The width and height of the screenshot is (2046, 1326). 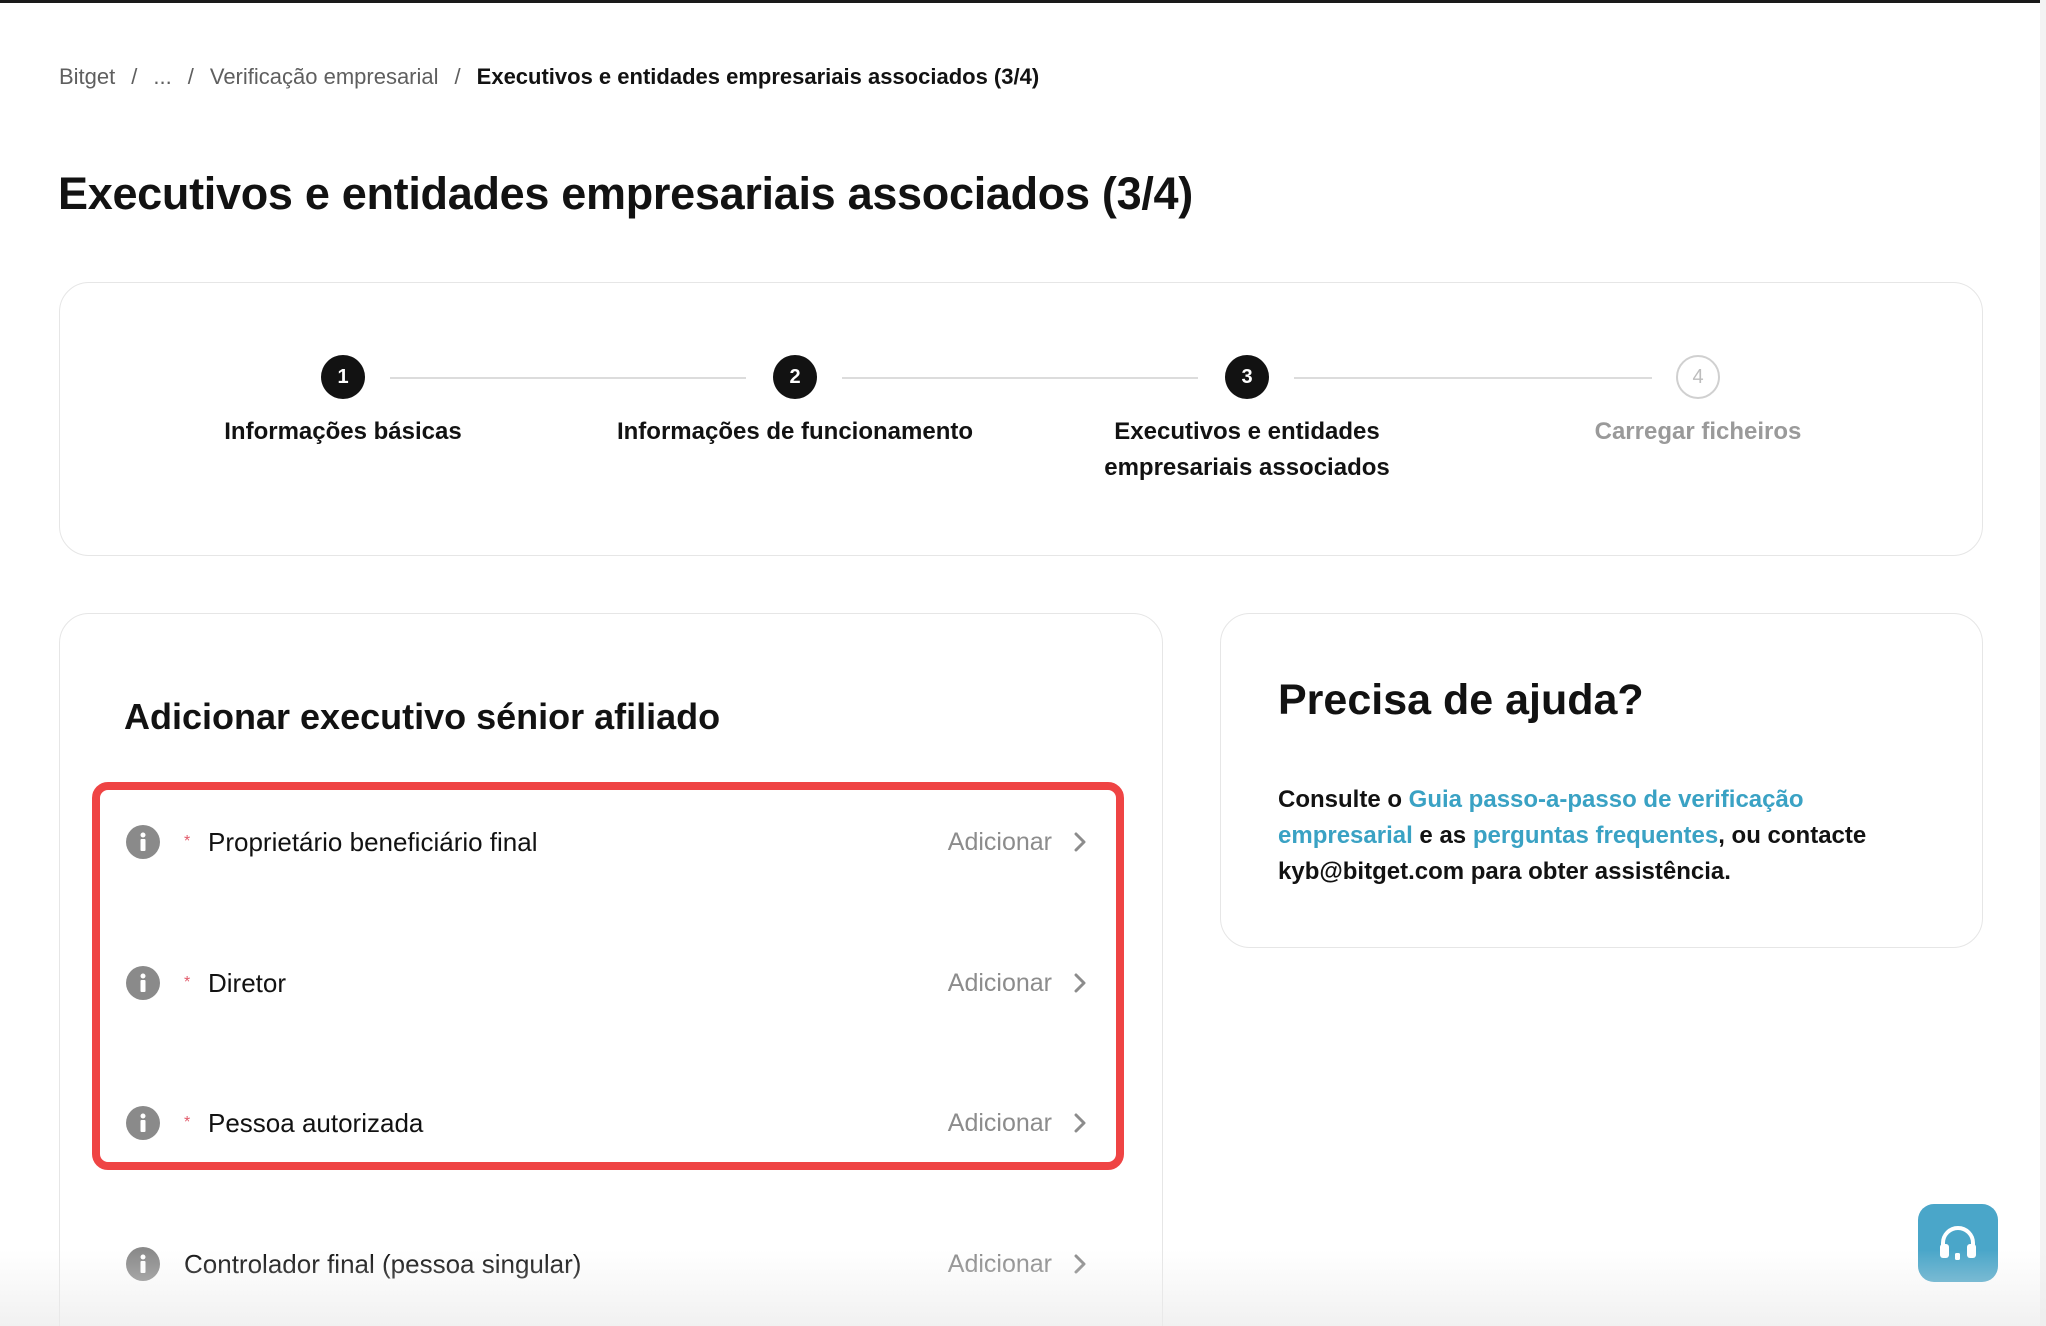 What do you see at coordinates (795, 431) in the screenshot?
I see `step-2-label: Informações de funcionamento` at bounding box center [795, 431].